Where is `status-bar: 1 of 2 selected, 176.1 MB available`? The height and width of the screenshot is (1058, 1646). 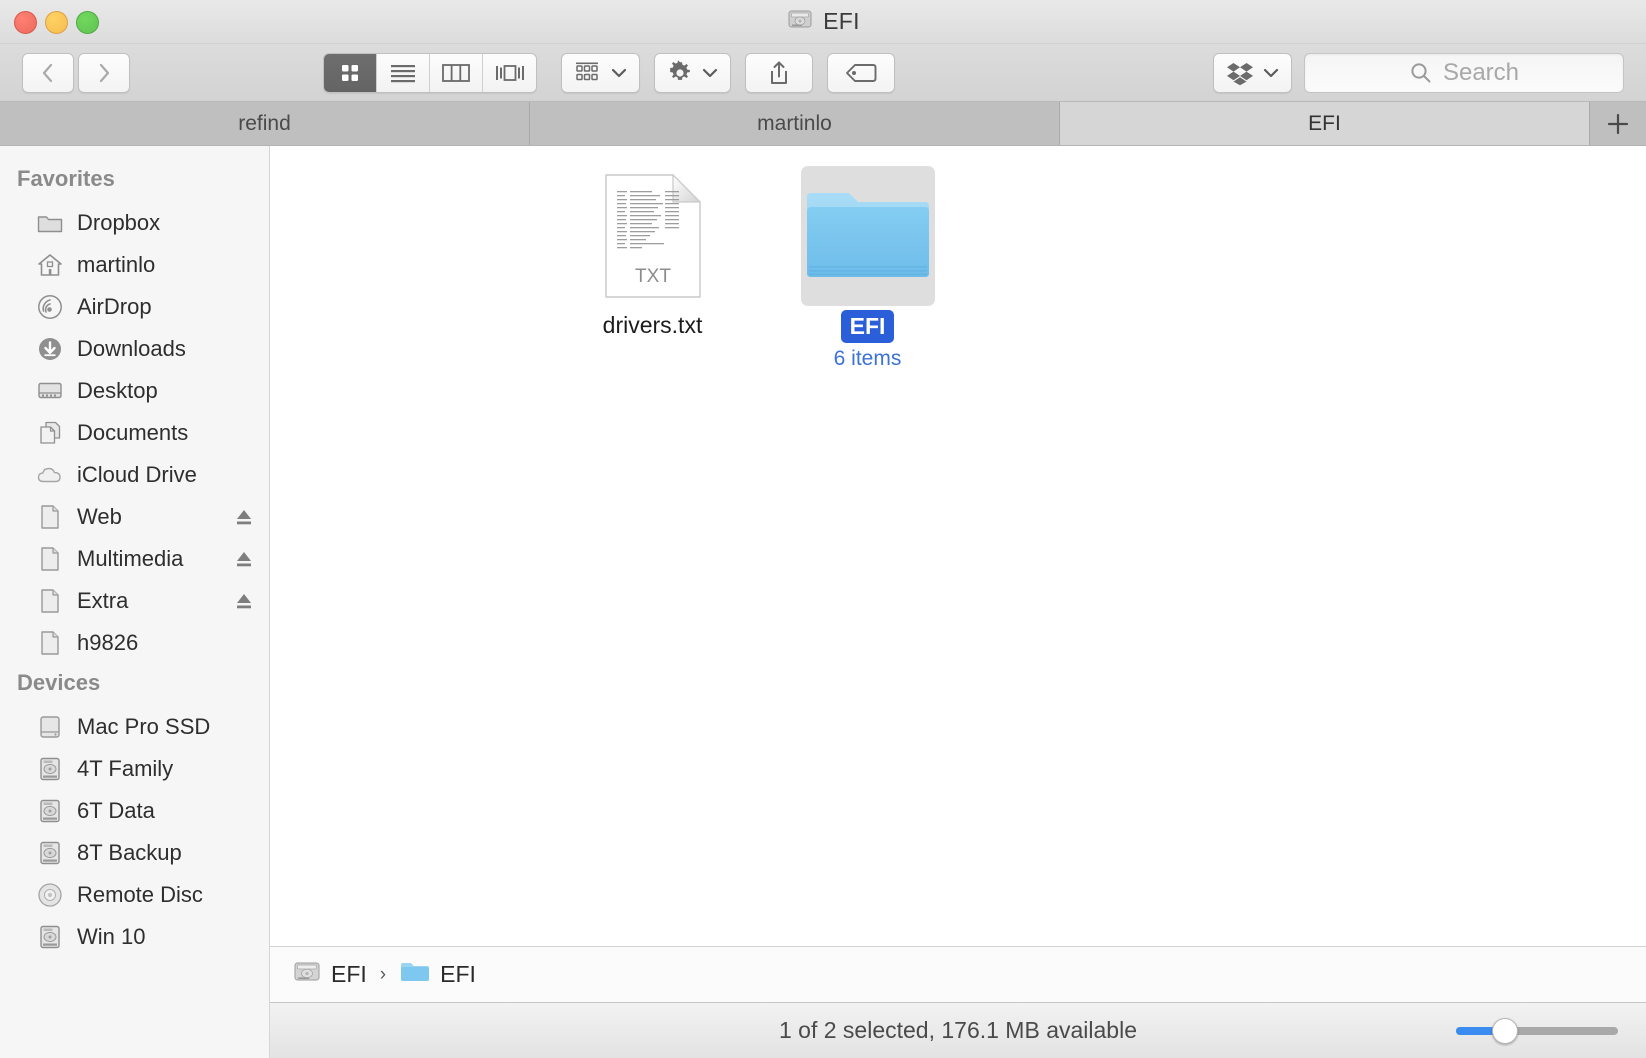
status-bar: 1 of 2 selected, 176.1 MB available is located at coordinates (958, 1030).